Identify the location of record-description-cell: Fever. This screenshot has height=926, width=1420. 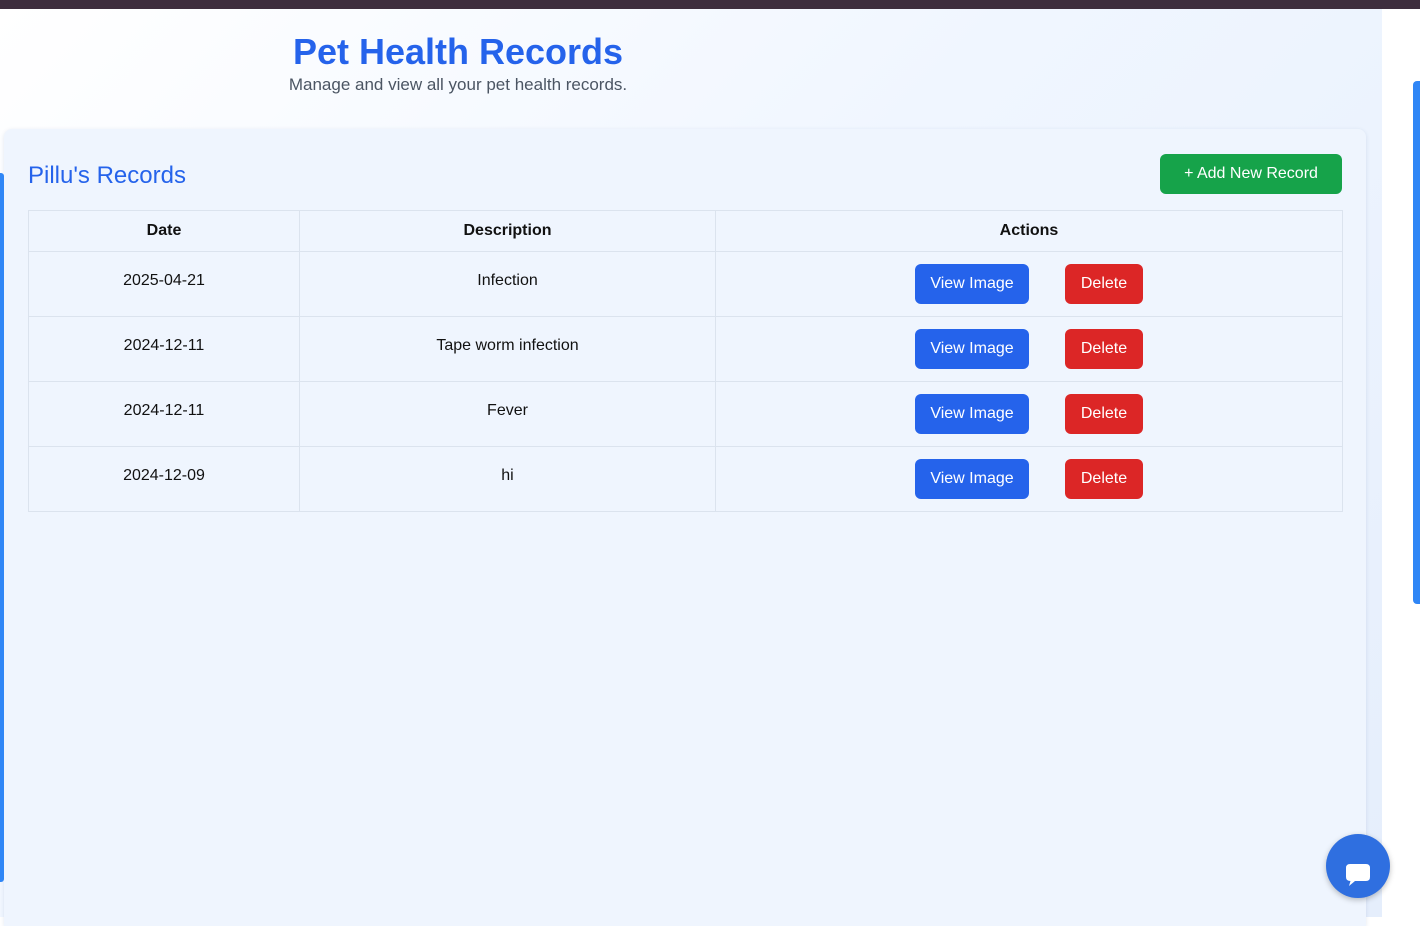
(507, 414).